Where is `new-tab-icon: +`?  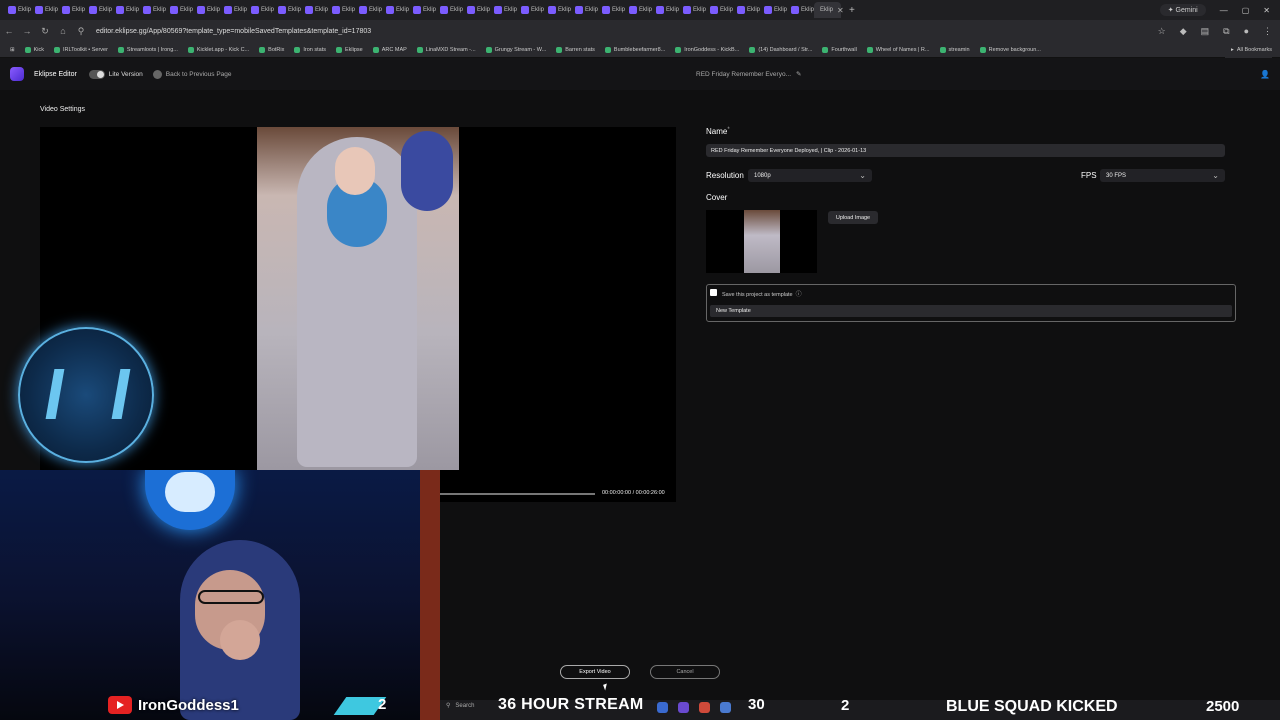
new-tab-icon: + is located at coordinates (852, 10).